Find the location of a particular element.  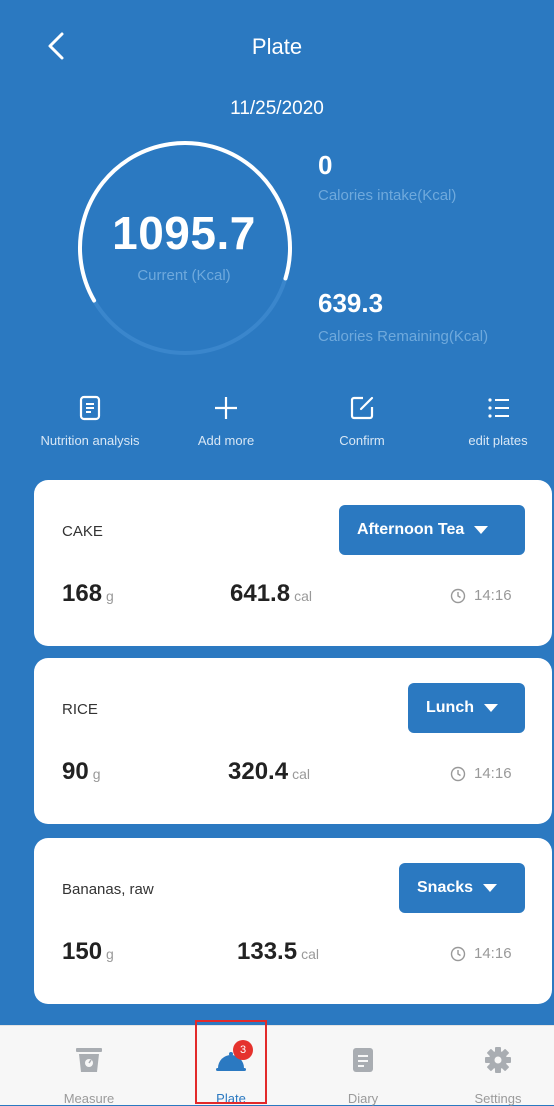

calories-value: 320.4 is located at coordinates (258, 771).